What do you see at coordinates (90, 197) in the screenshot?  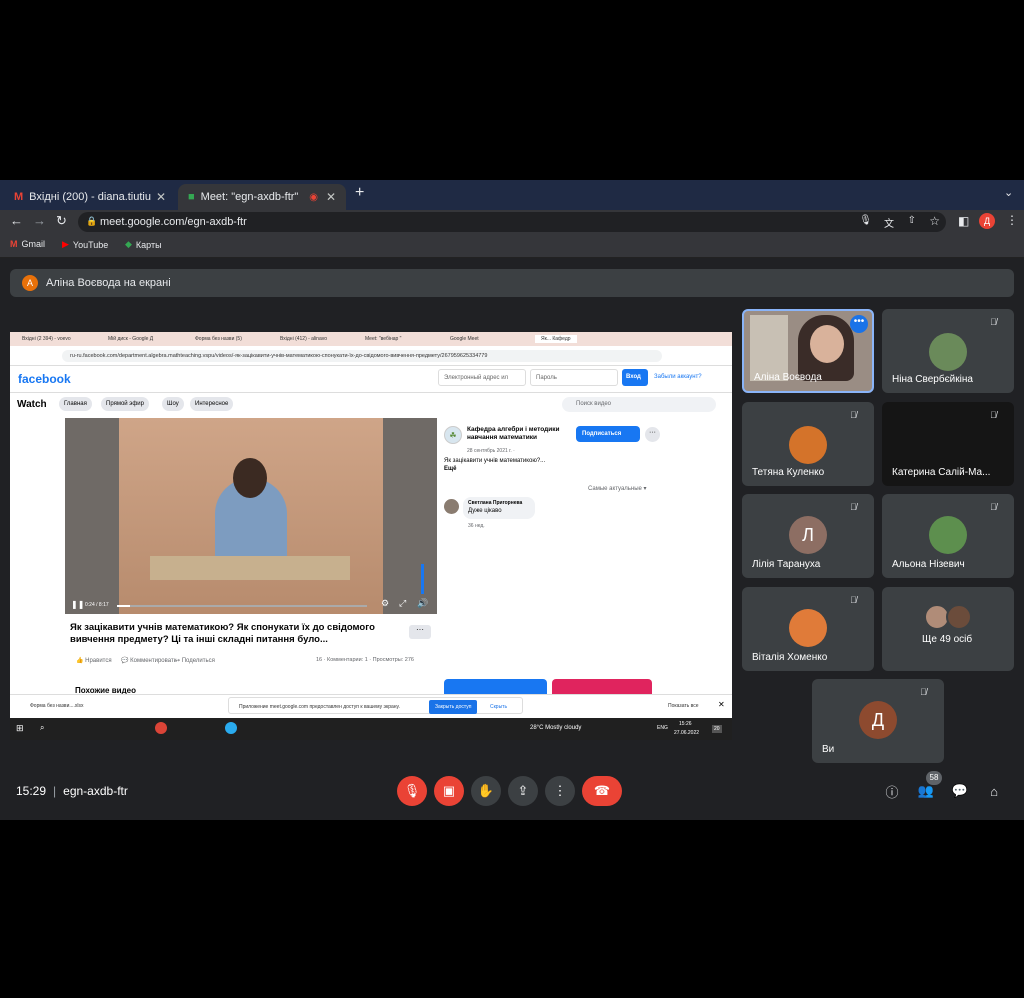 I see `tab-gmail: M Вхідні (200) - diana.tiutiunnyk ✕` at bounding box center [90, 197].